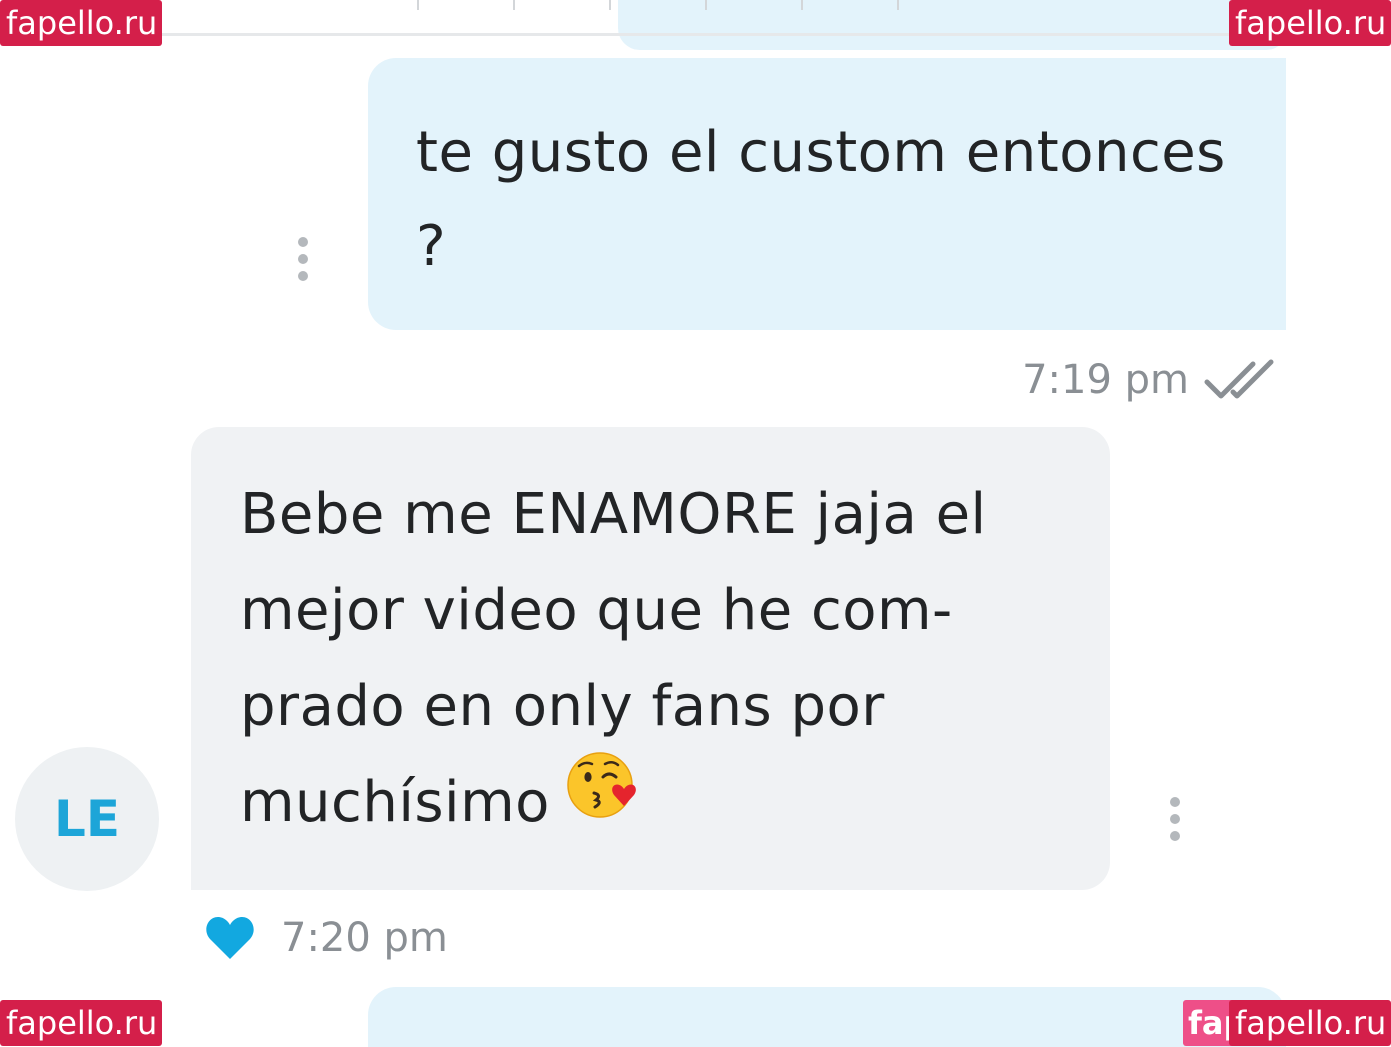 This screenshot has width=1391, height=1047. Describe the element at coordinates (604, 800) in the screenshot. I see `face-blowing-kiss-emoji-icon` at that location.